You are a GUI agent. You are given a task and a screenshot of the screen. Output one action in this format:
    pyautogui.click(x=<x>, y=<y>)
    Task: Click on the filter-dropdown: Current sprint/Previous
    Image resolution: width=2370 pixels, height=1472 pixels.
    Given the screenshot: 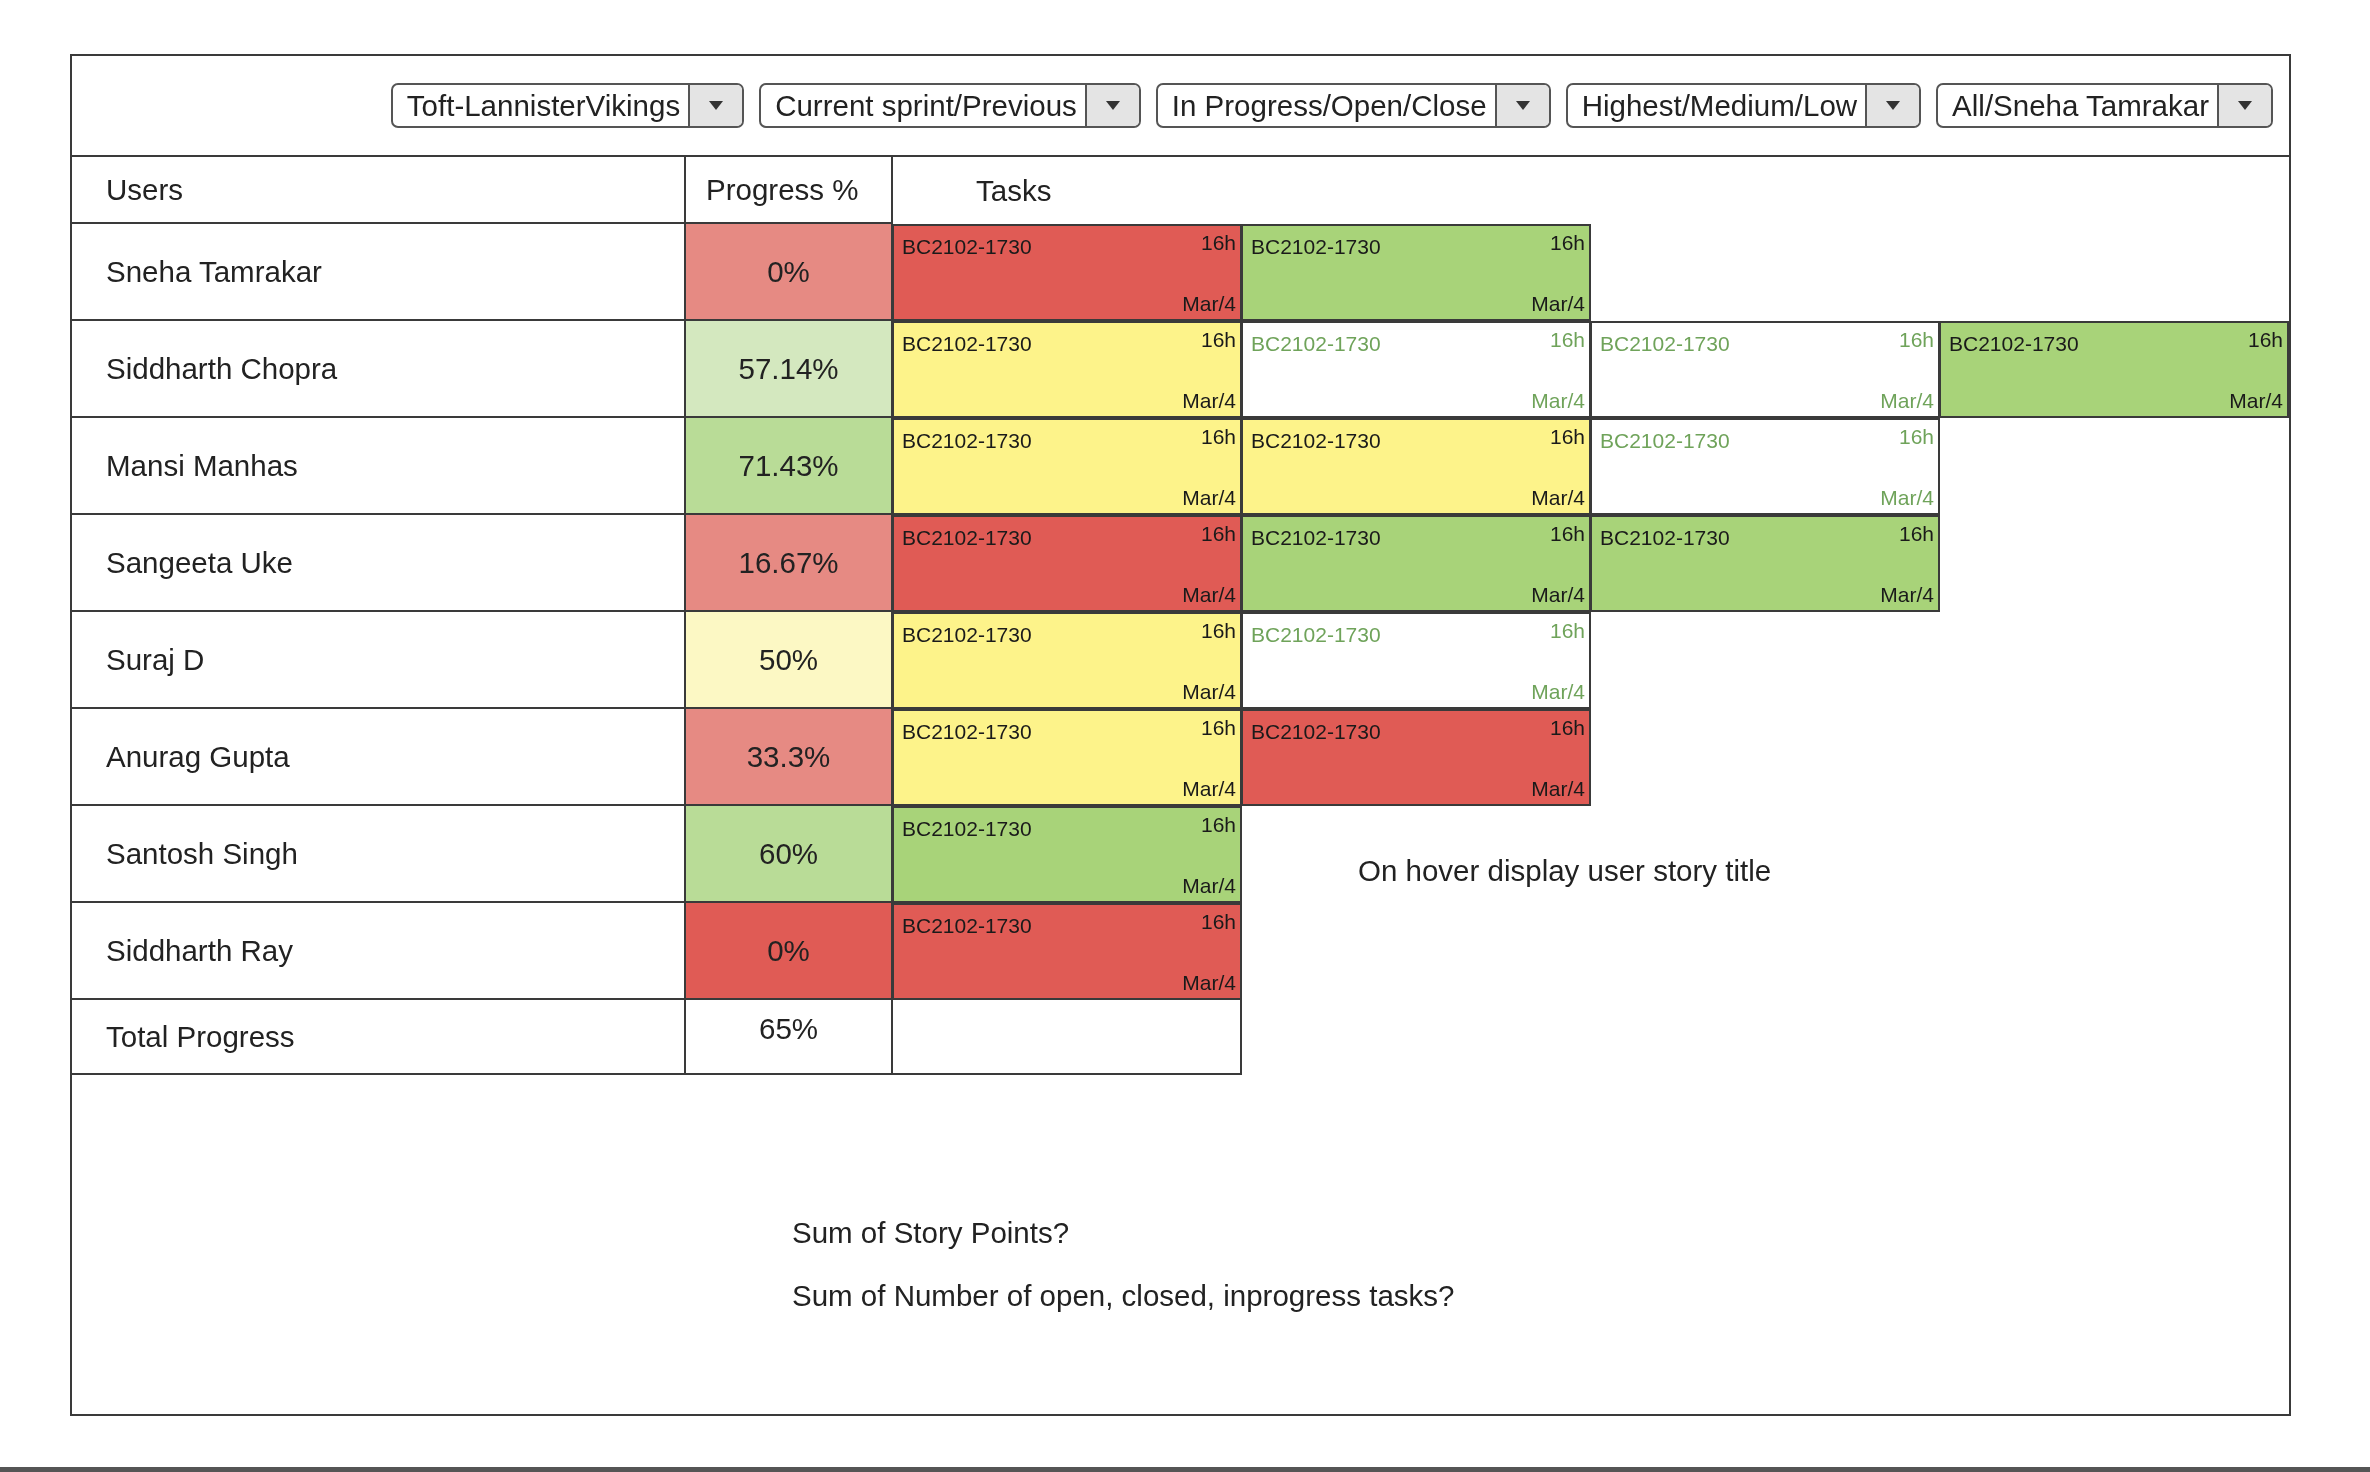 What is the action you would take?
    pyautogui.click(x=950, y=105)
    